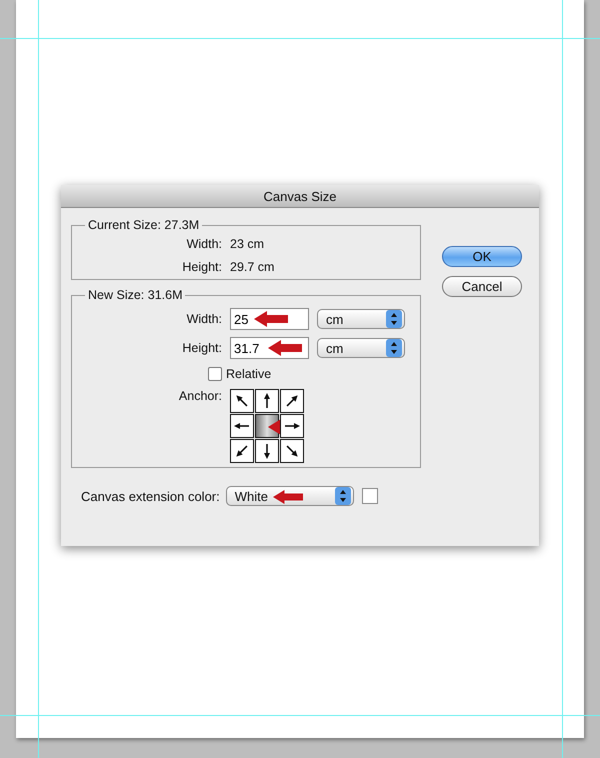  I want to click on color-dropdown: White, so click(290, 496).